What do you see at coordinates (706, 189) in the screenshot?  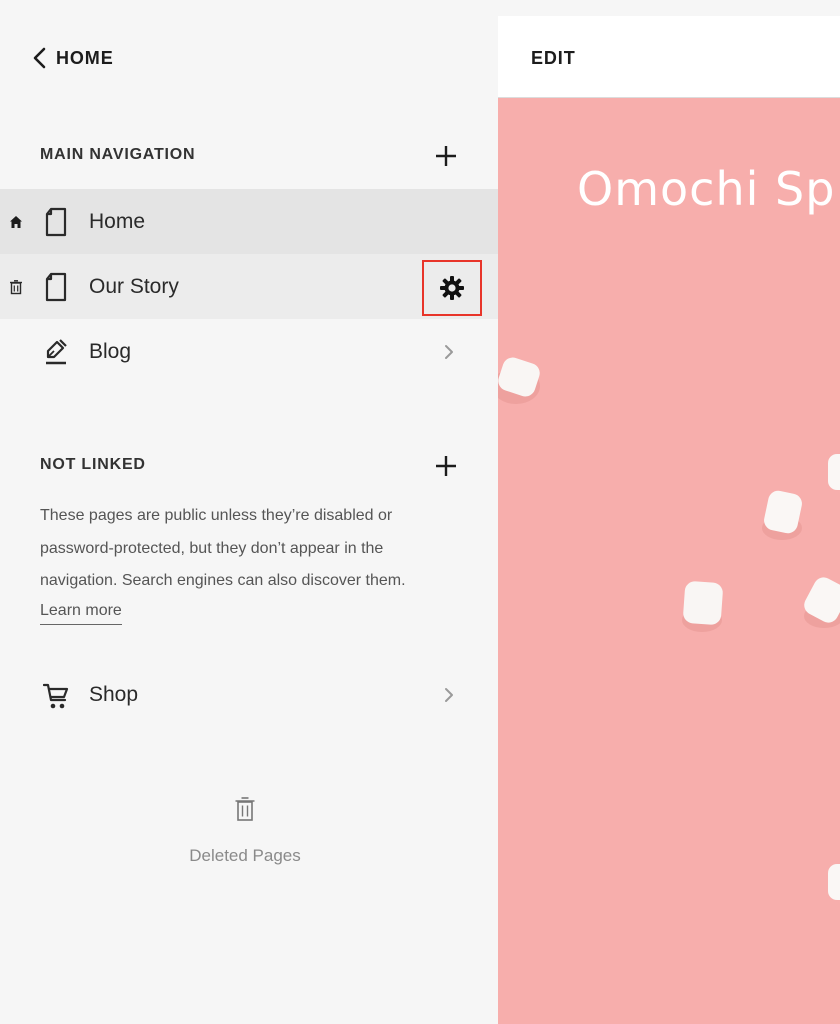 I see `hero-title: Omochi Sp` at bounding box center [706, 189].